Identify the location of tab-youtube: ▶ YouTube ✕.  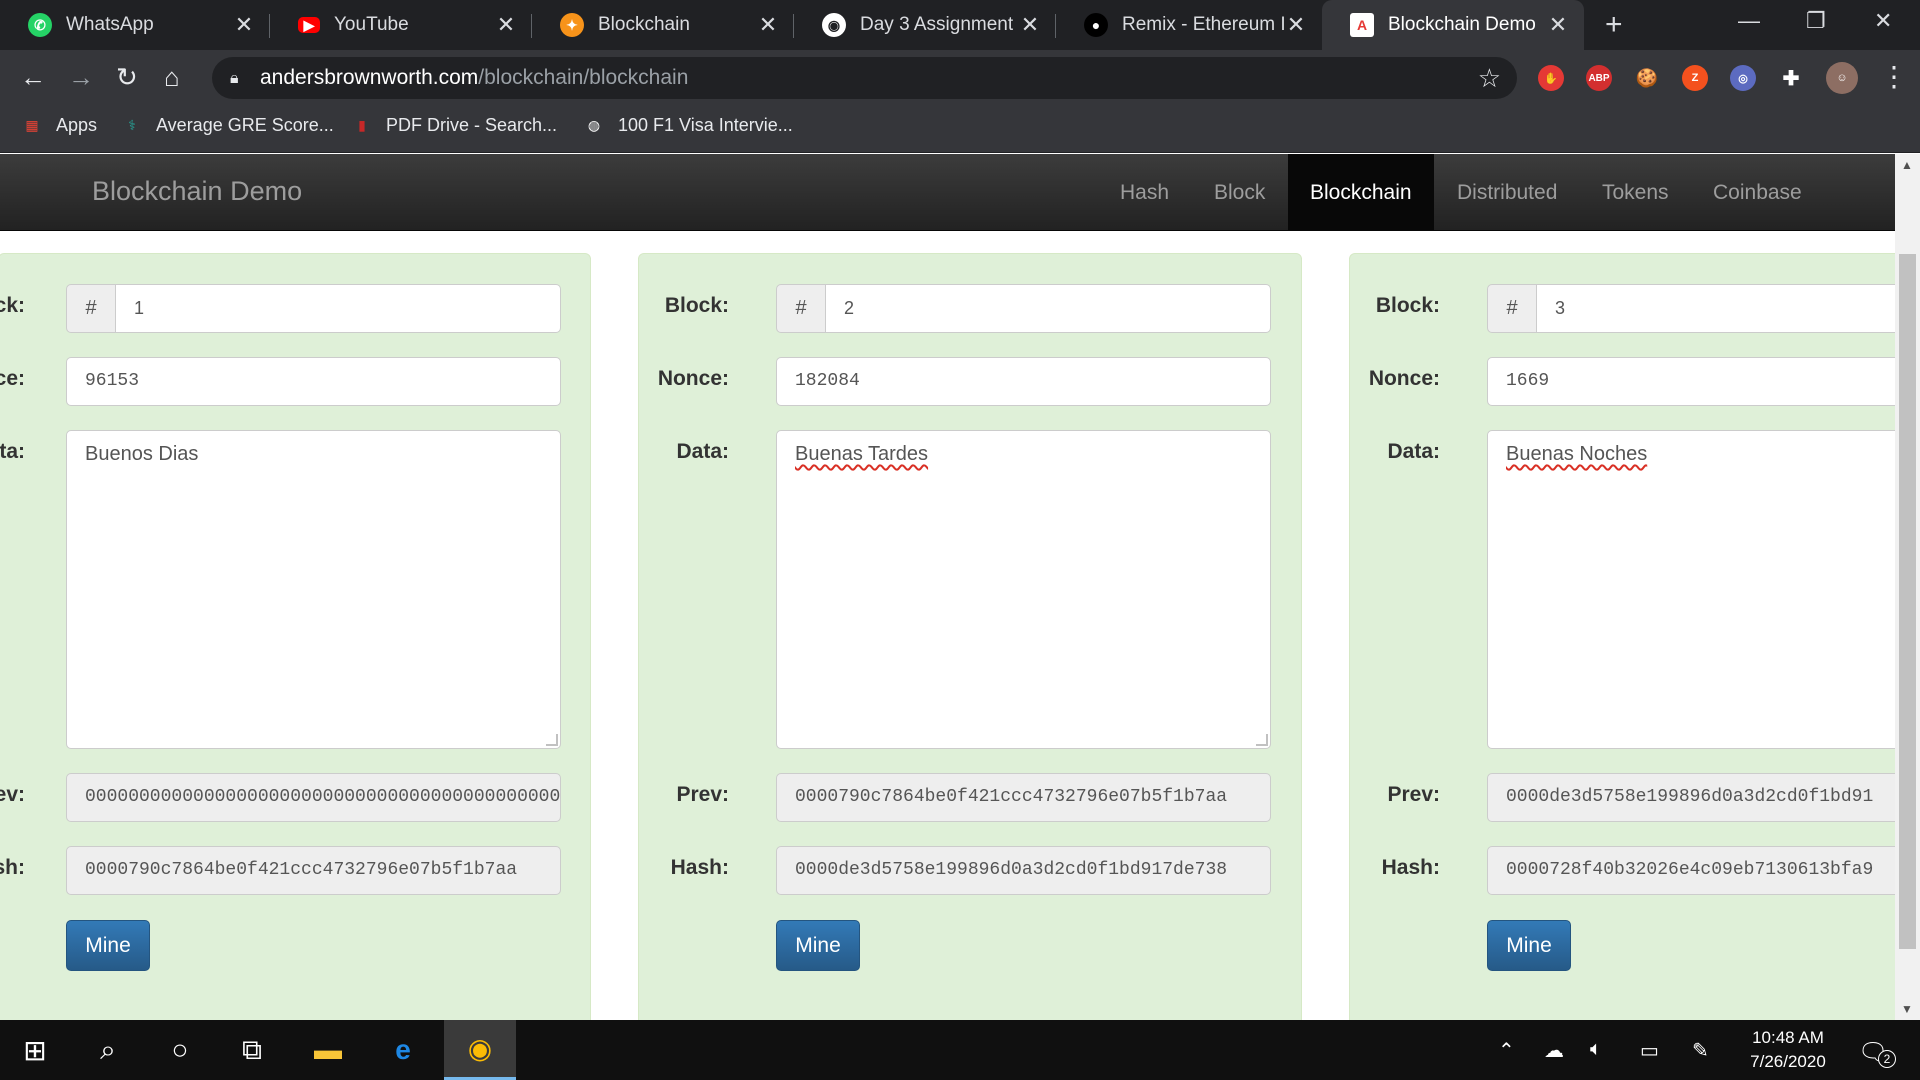
(401, 25).